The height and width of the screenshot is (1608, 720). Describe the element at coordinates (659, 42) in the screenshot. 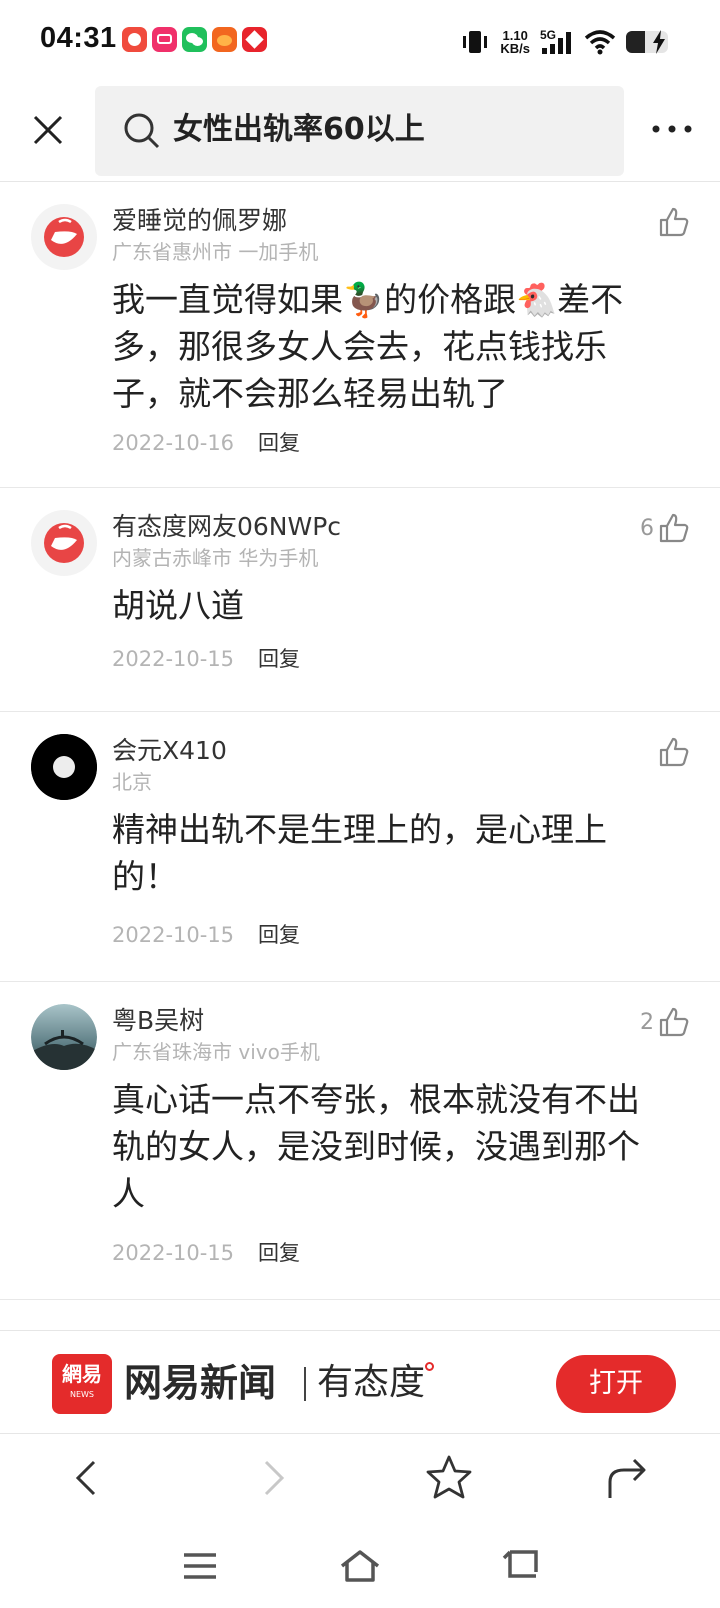

I see `charging-icon` at that location.